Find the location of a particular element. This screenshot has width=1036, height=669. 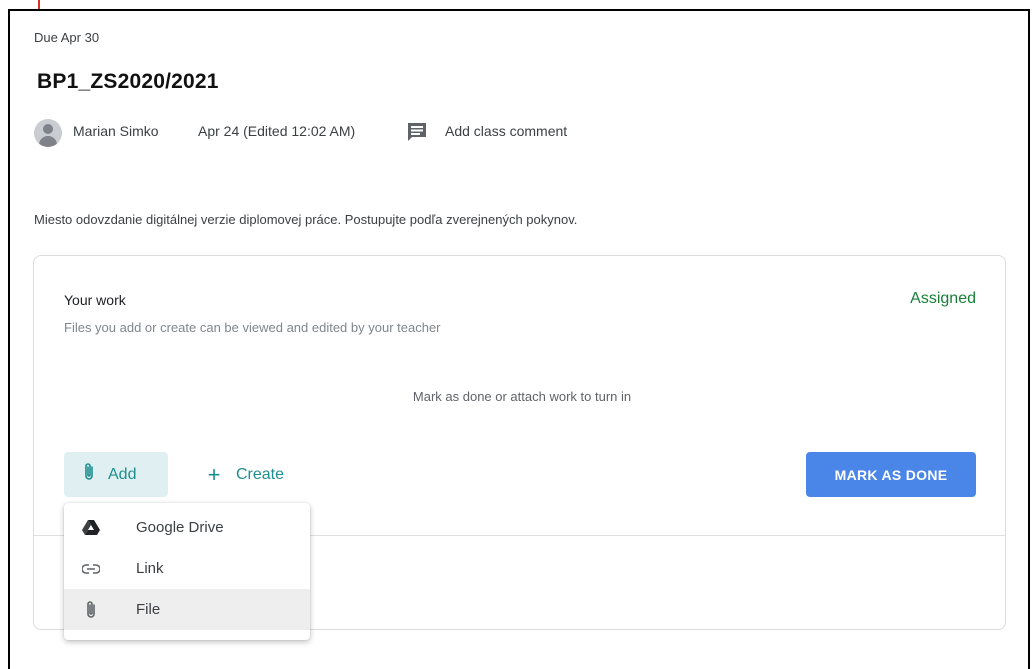

author-name: Marian Simko is located at coordinates (116, 131).